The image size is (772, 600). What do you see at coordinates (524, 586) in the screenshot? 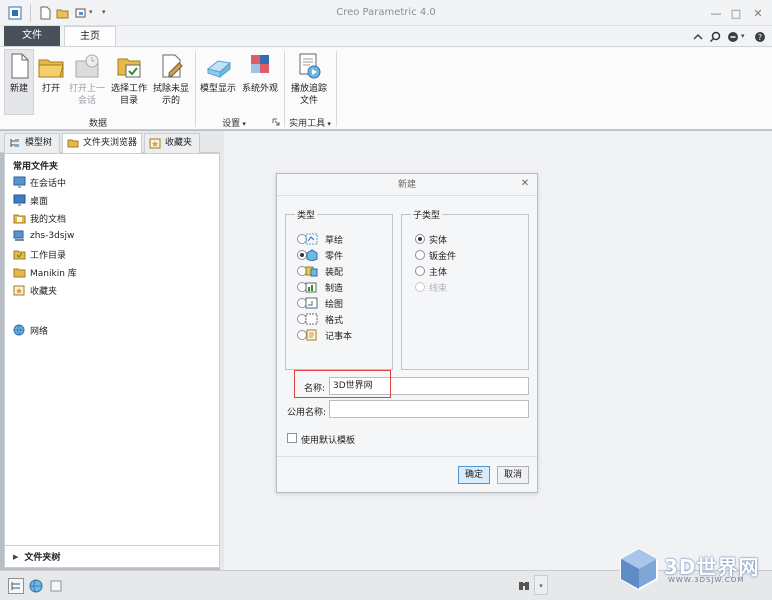
I see `find-binoculars-icon` at bounding box center [524, 586].